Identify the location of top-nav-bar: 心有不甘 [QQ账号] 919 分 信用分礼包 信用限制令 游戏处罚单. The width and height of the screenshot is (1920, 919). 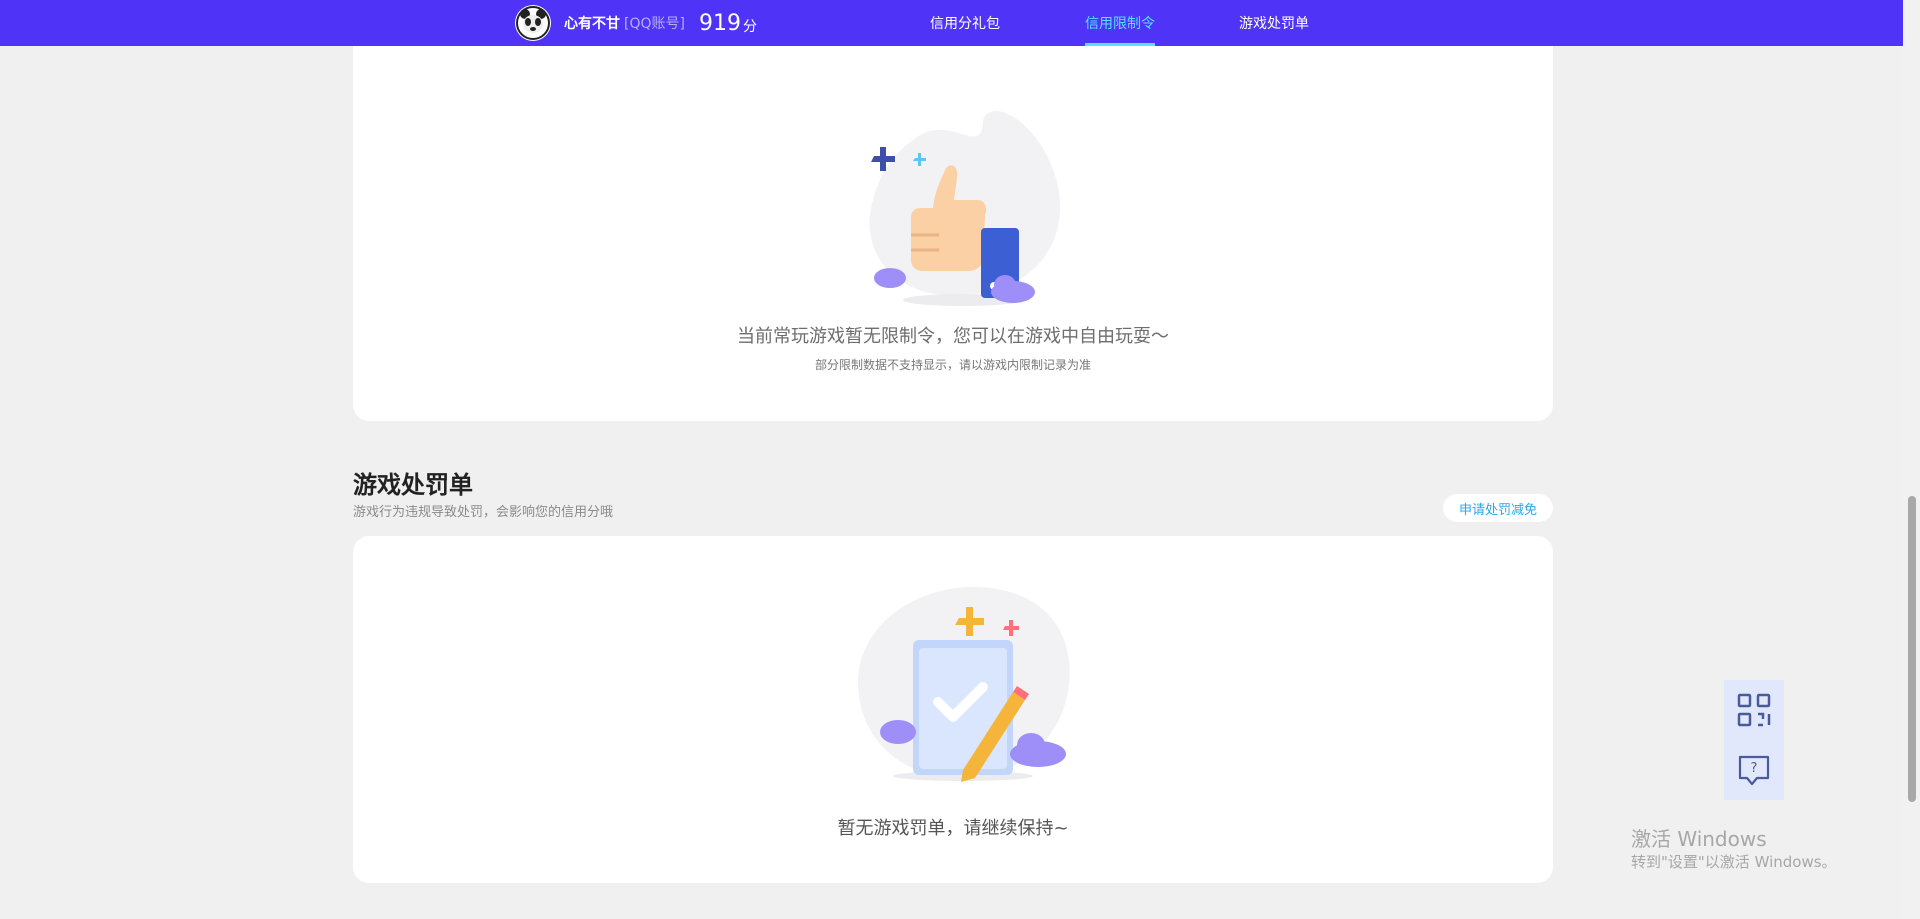
(951, 23).